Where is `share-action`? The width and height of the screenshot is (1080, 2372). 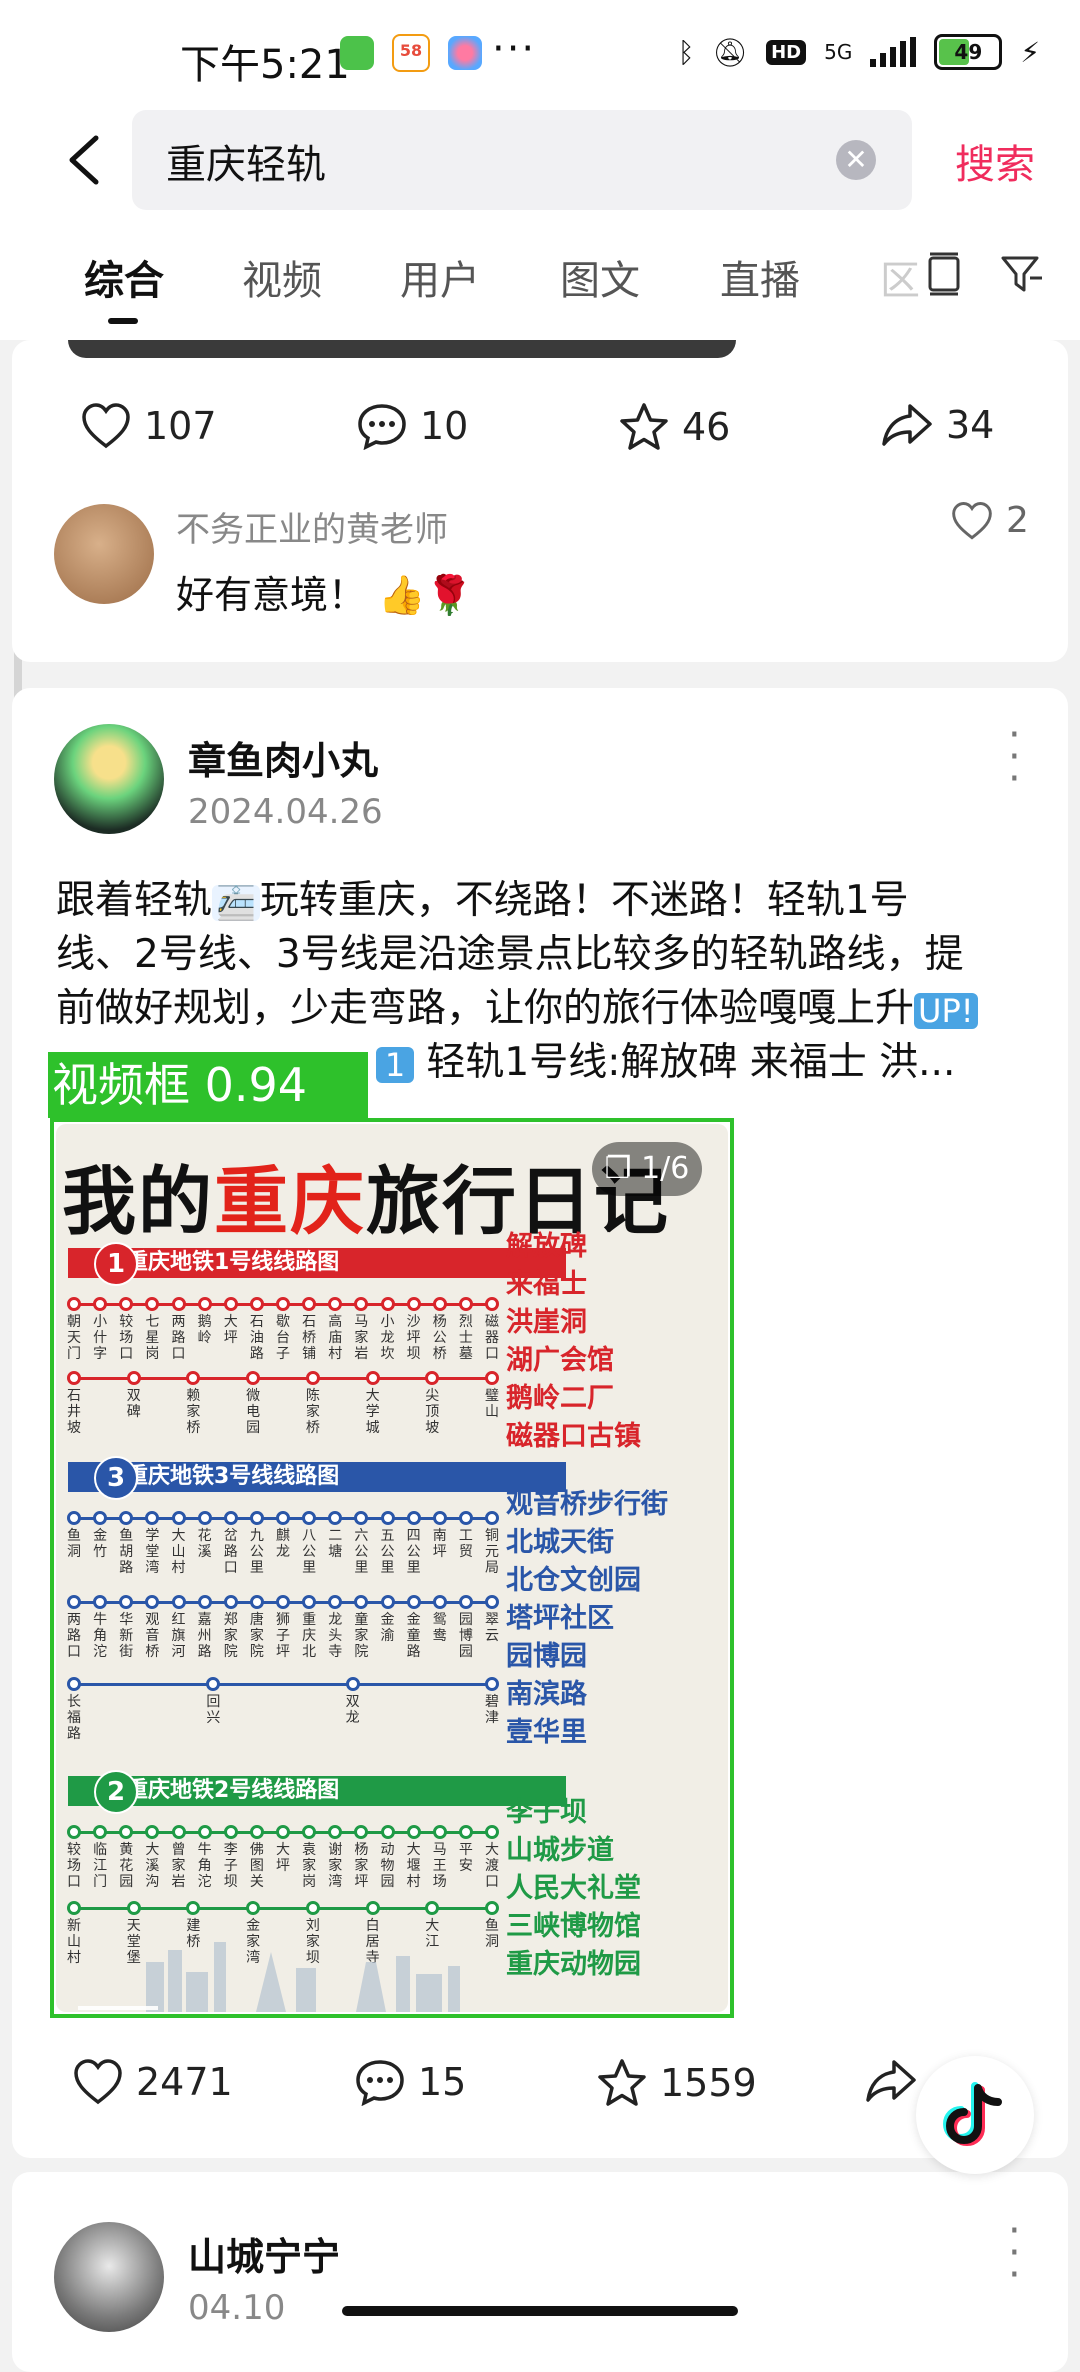
share-action is located at coordinates (891, 2081).